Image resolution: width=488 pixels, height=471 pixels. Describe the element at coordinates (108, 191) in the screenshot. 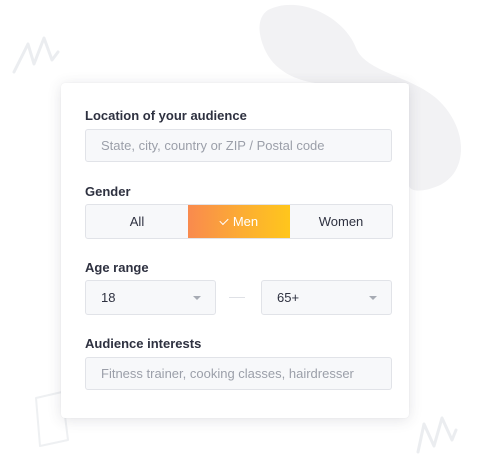

I see `gender-label: Gender` at that location.